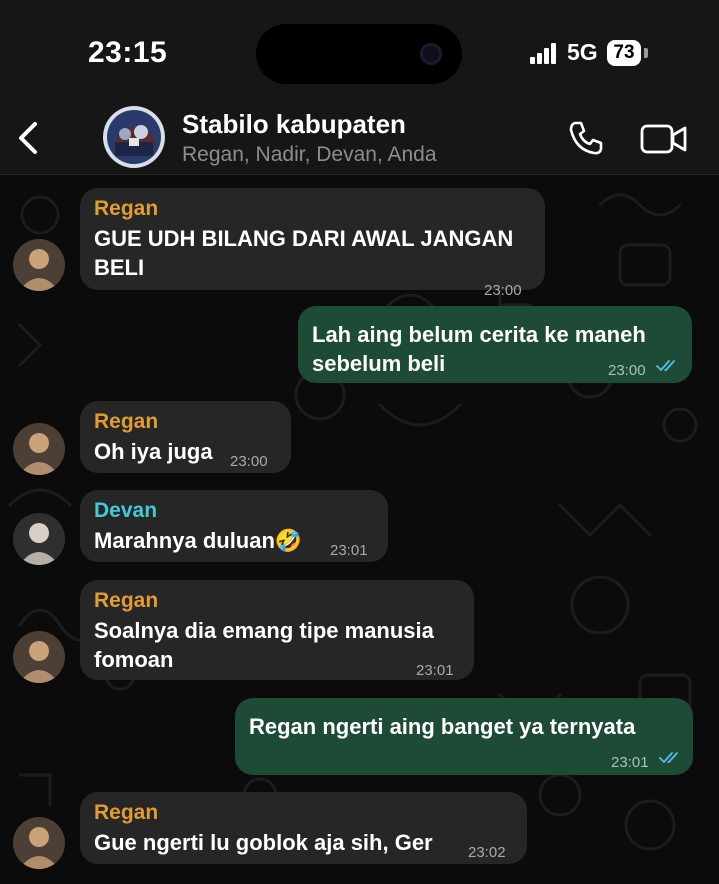 This screenshot has width=719, height=884. What do you see at coordinates (153, 451) in the screenshot?
I see `message-text: Oh iya juga` at bounding box center [153, 451].